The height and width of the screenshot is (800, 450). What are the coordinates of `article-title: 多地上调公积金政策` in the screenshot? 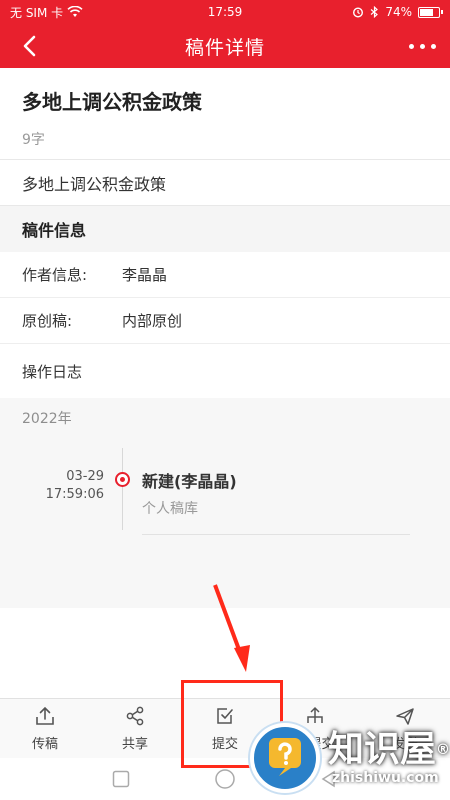 It's located at (112, 102).